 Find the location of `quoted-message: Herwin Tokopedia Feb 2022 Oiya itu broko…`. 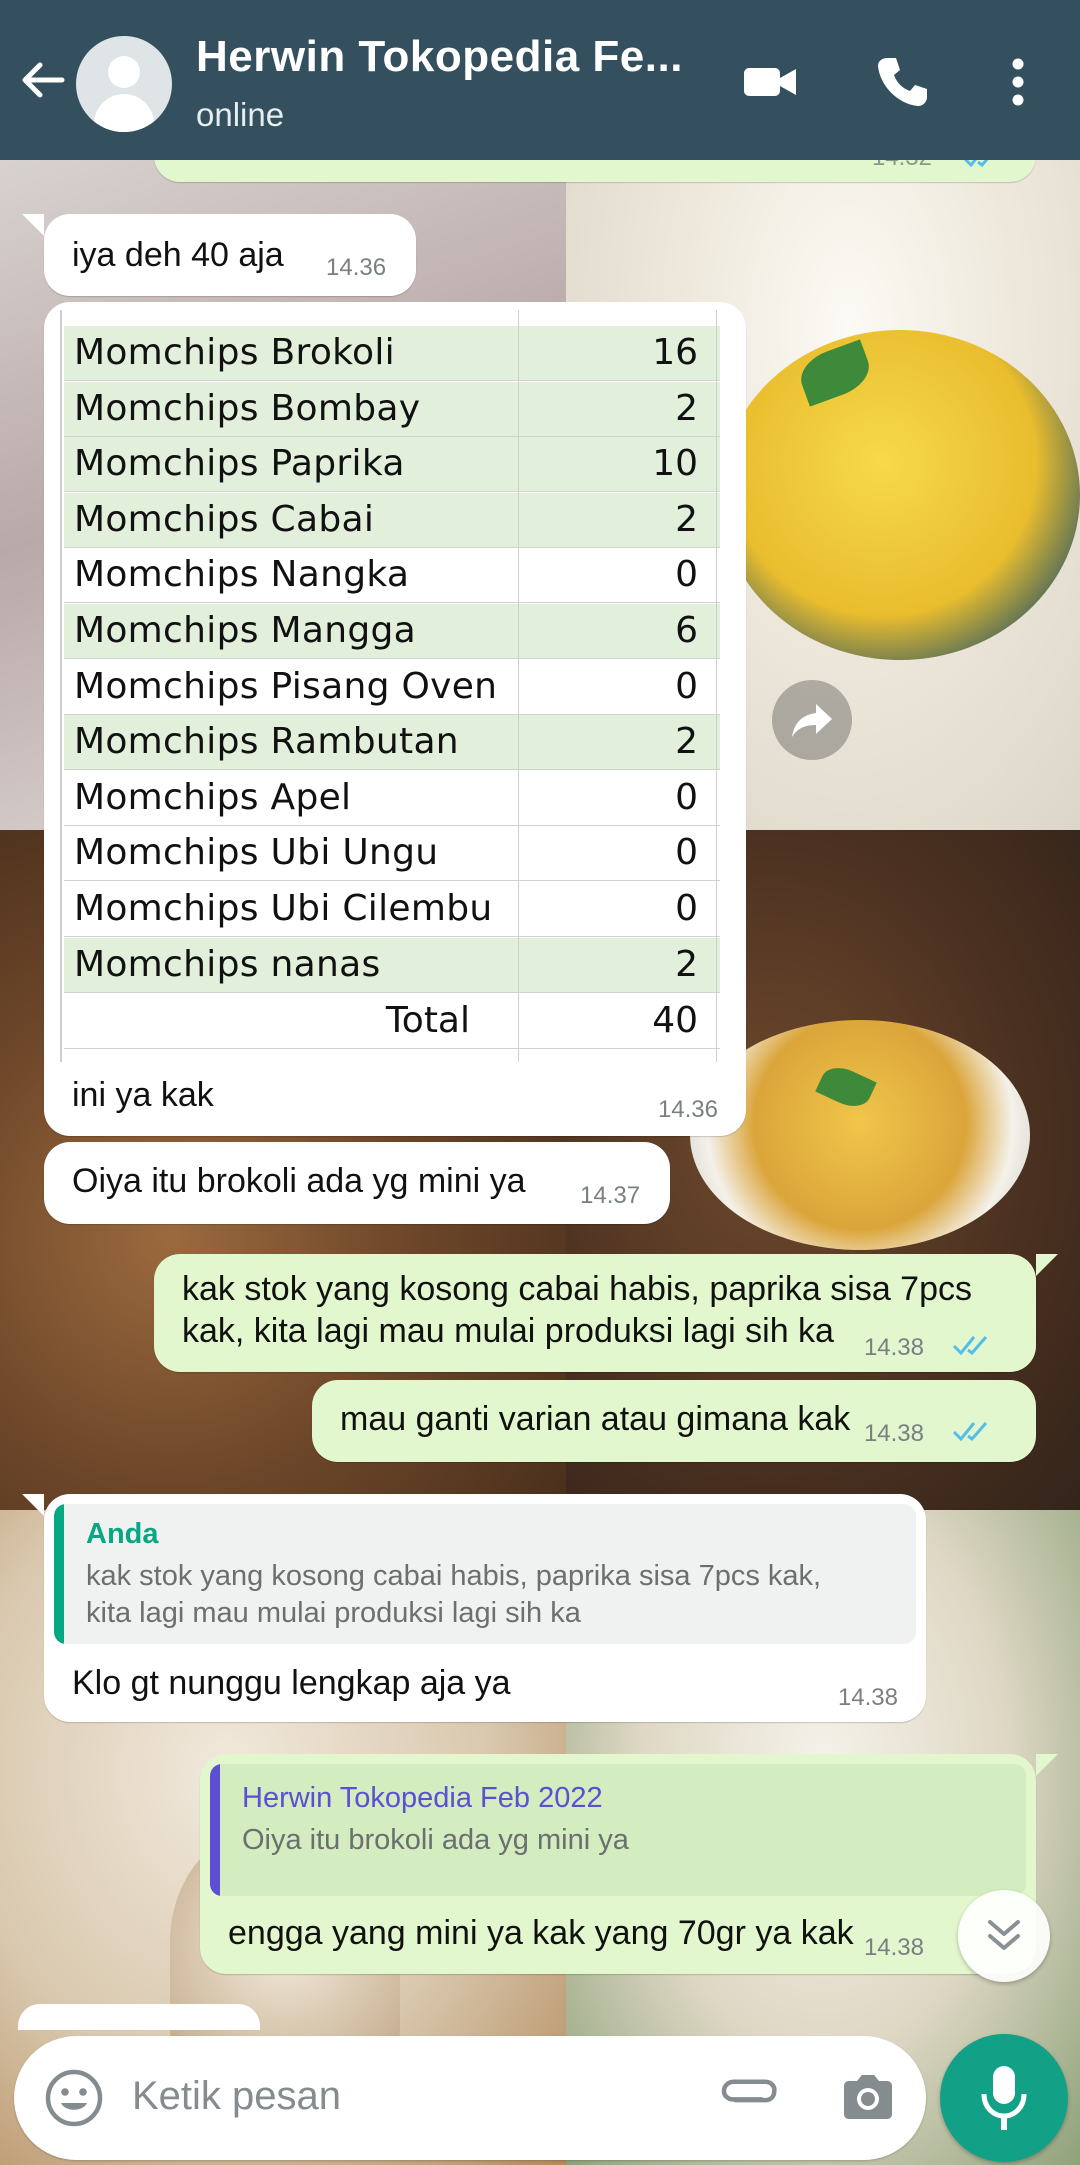

quoted-message: Herwin Tokopedia Feb 2022 Oiya itu broko… is located at coordinates (618, 1830).